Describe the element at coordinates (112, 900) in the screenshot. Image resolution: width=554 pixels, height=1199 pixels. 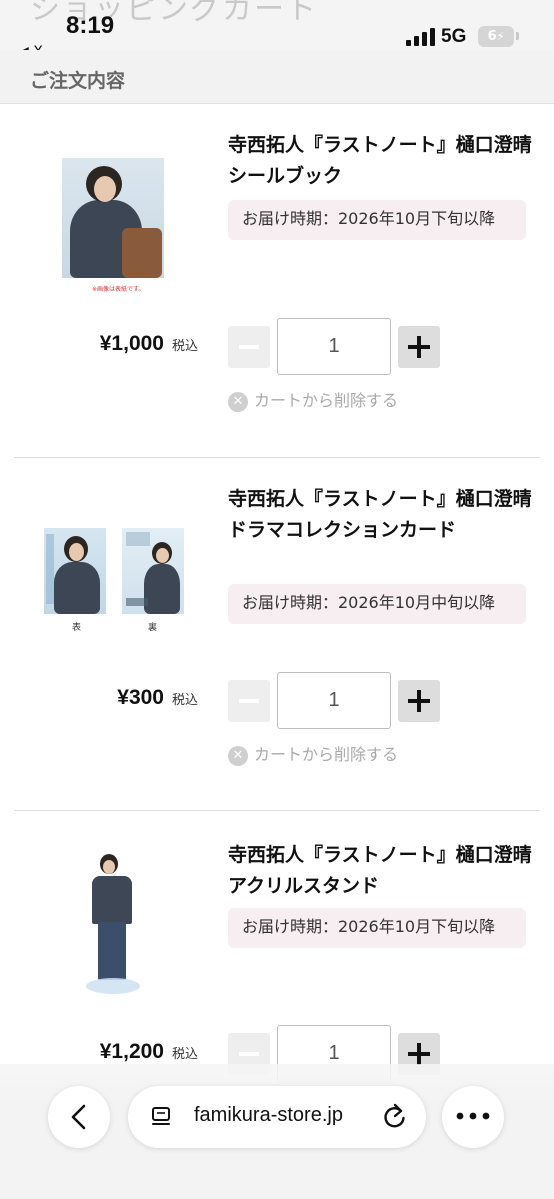
I see `stand-shirt` at that location.